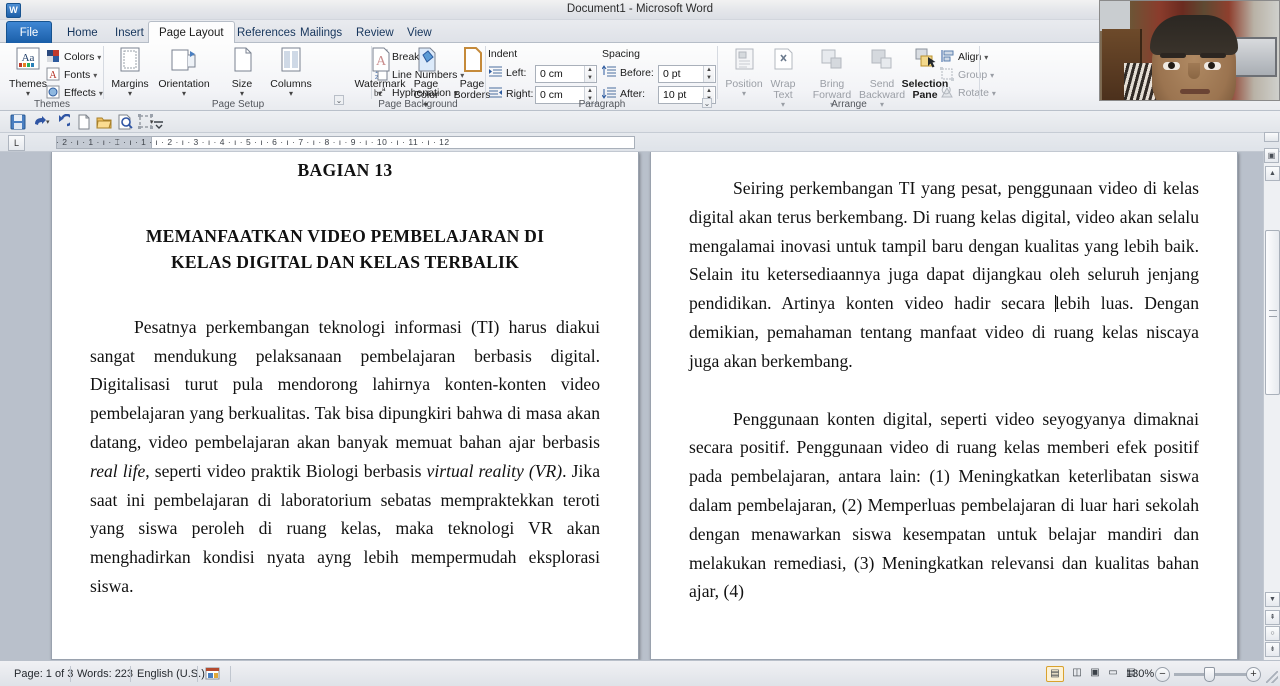 The image size is (1280, 686). I want to click on save-icon, so click(18, 122).